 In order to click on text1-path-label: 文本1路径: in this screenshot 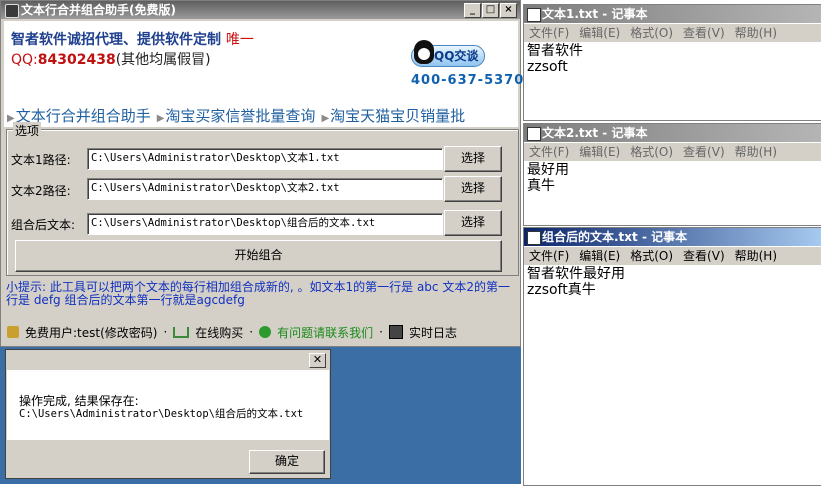, I will do `click(41, 160)`.